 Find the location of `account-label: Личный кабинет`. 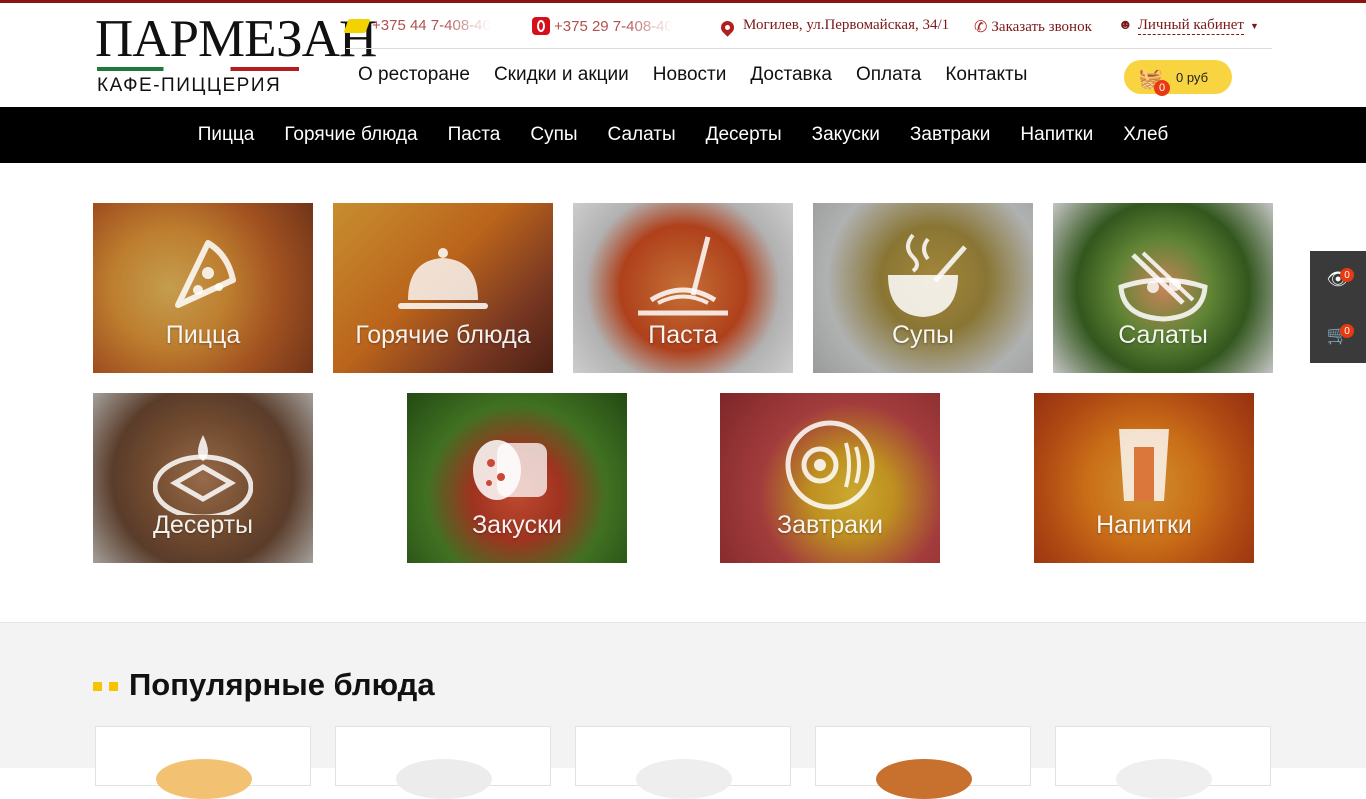

account-label: Личный кабинет is located at coordinates (1190, 26).